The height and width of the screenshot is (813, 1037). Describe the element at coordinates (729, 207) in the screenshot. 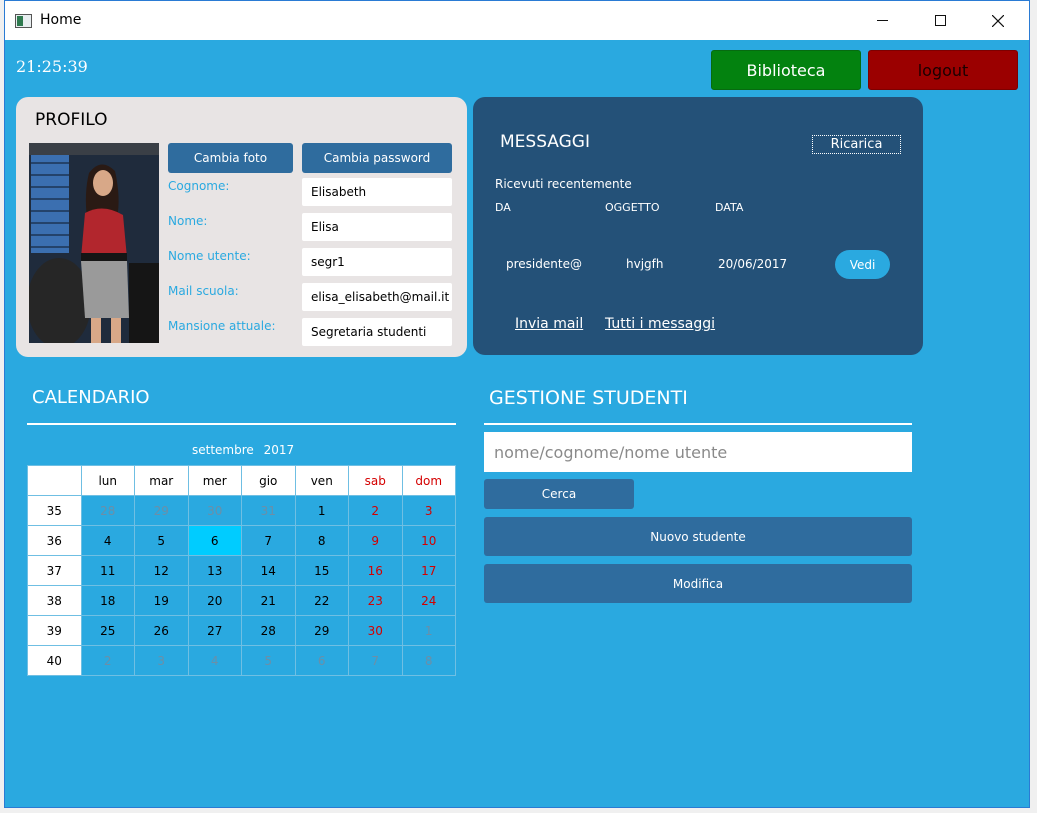

I see `column-date: DATA` at that location.